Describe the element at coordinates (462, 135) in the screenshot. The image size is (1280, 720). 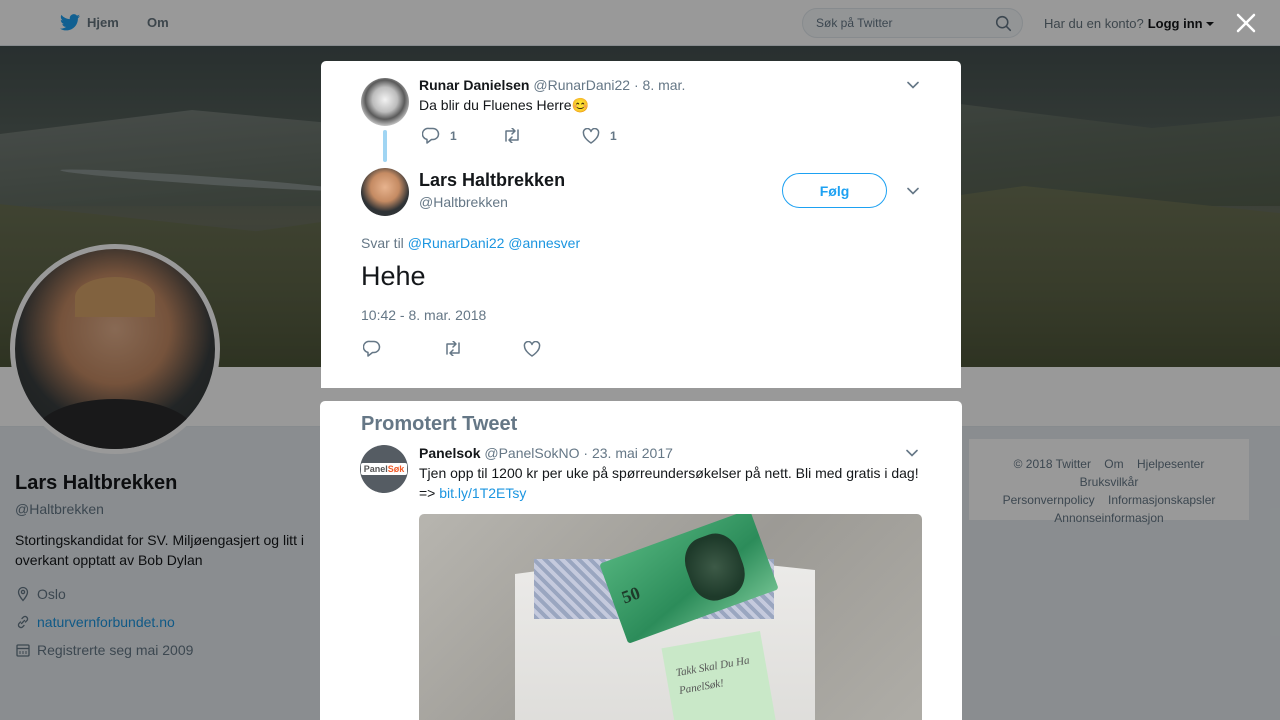
I see `reply-button: 1` at that location.